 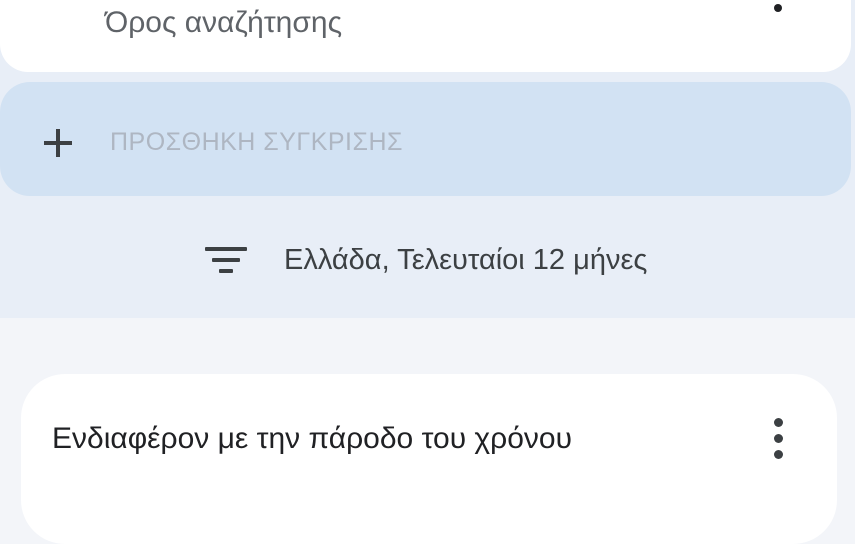 I want to click on filter-icon, so click(x=226, y=260).